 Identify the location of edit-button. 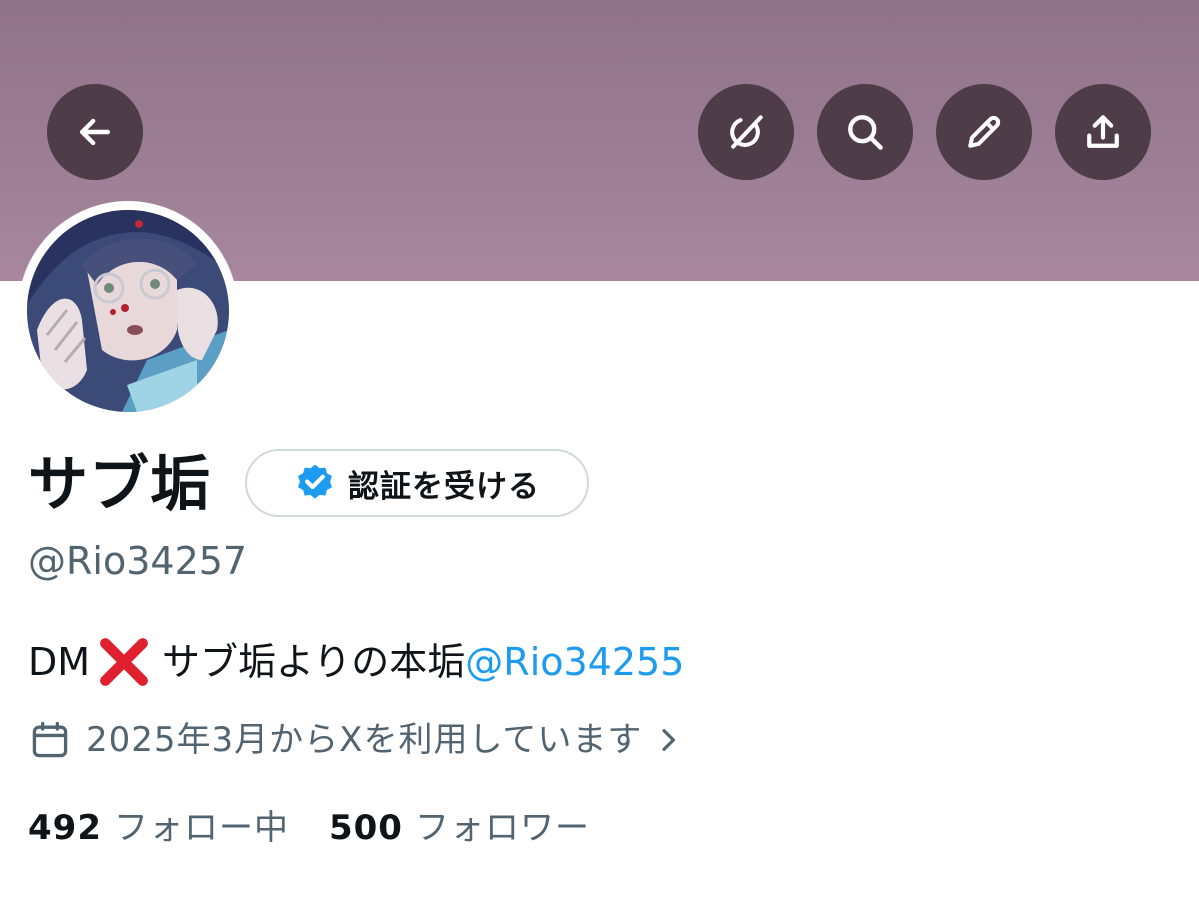
(984, 132).